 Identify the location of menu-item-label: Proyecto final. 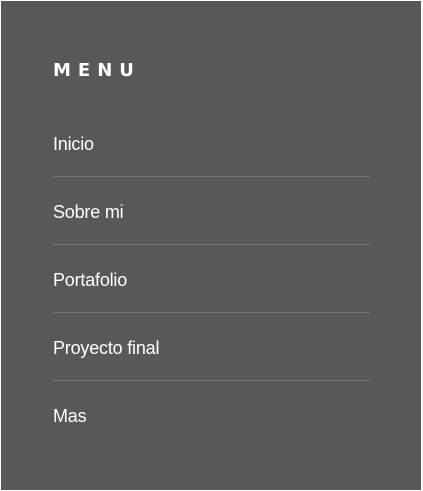
(106, 348).